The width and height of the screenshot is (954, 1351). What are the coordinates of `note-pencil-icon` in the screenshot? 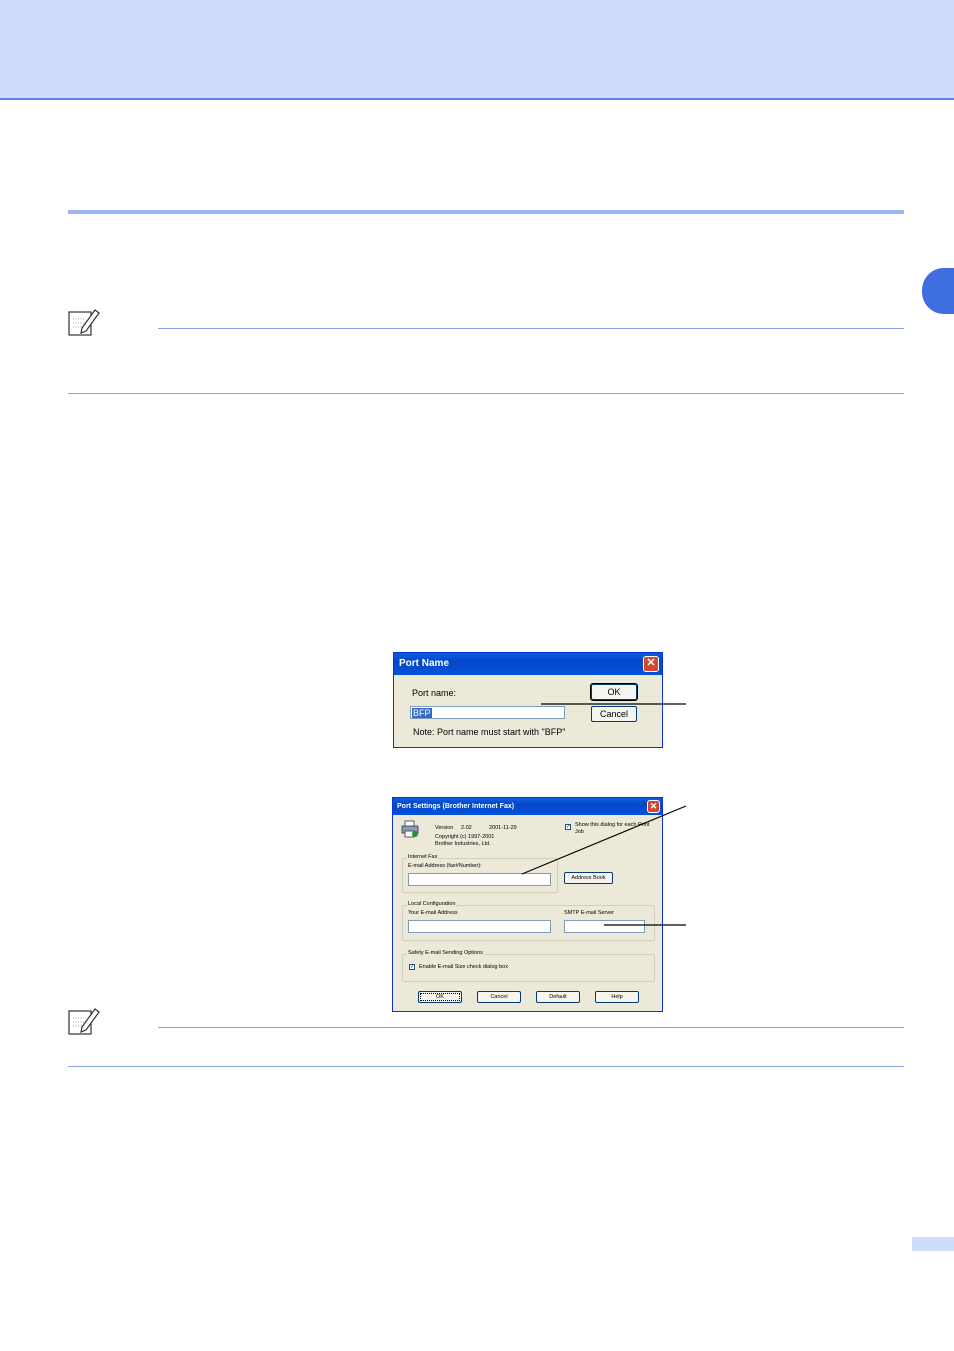 It's located at (84, 1021).